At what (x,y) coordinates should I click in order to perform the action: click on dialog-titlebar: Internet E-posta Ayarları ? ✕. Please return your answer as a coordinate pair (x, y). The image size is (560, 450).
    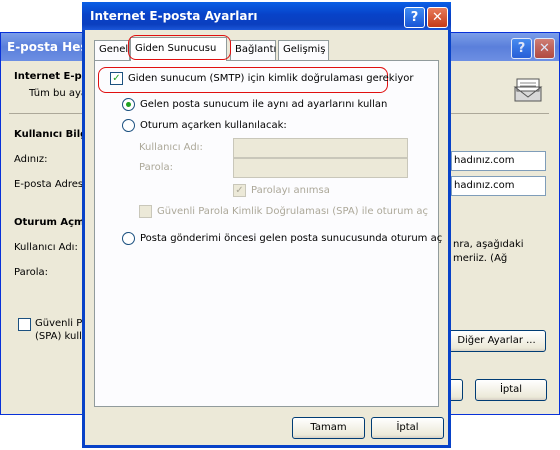
    Looking at the image, I should click on (266, 16).